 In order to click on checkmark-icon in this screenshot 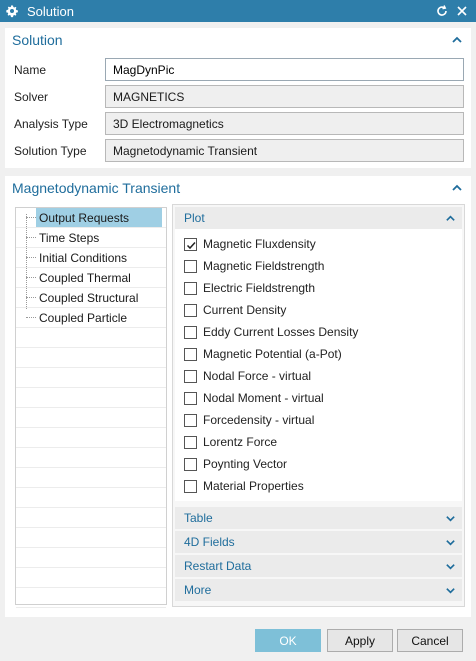, I will do `click(191, 245)`.